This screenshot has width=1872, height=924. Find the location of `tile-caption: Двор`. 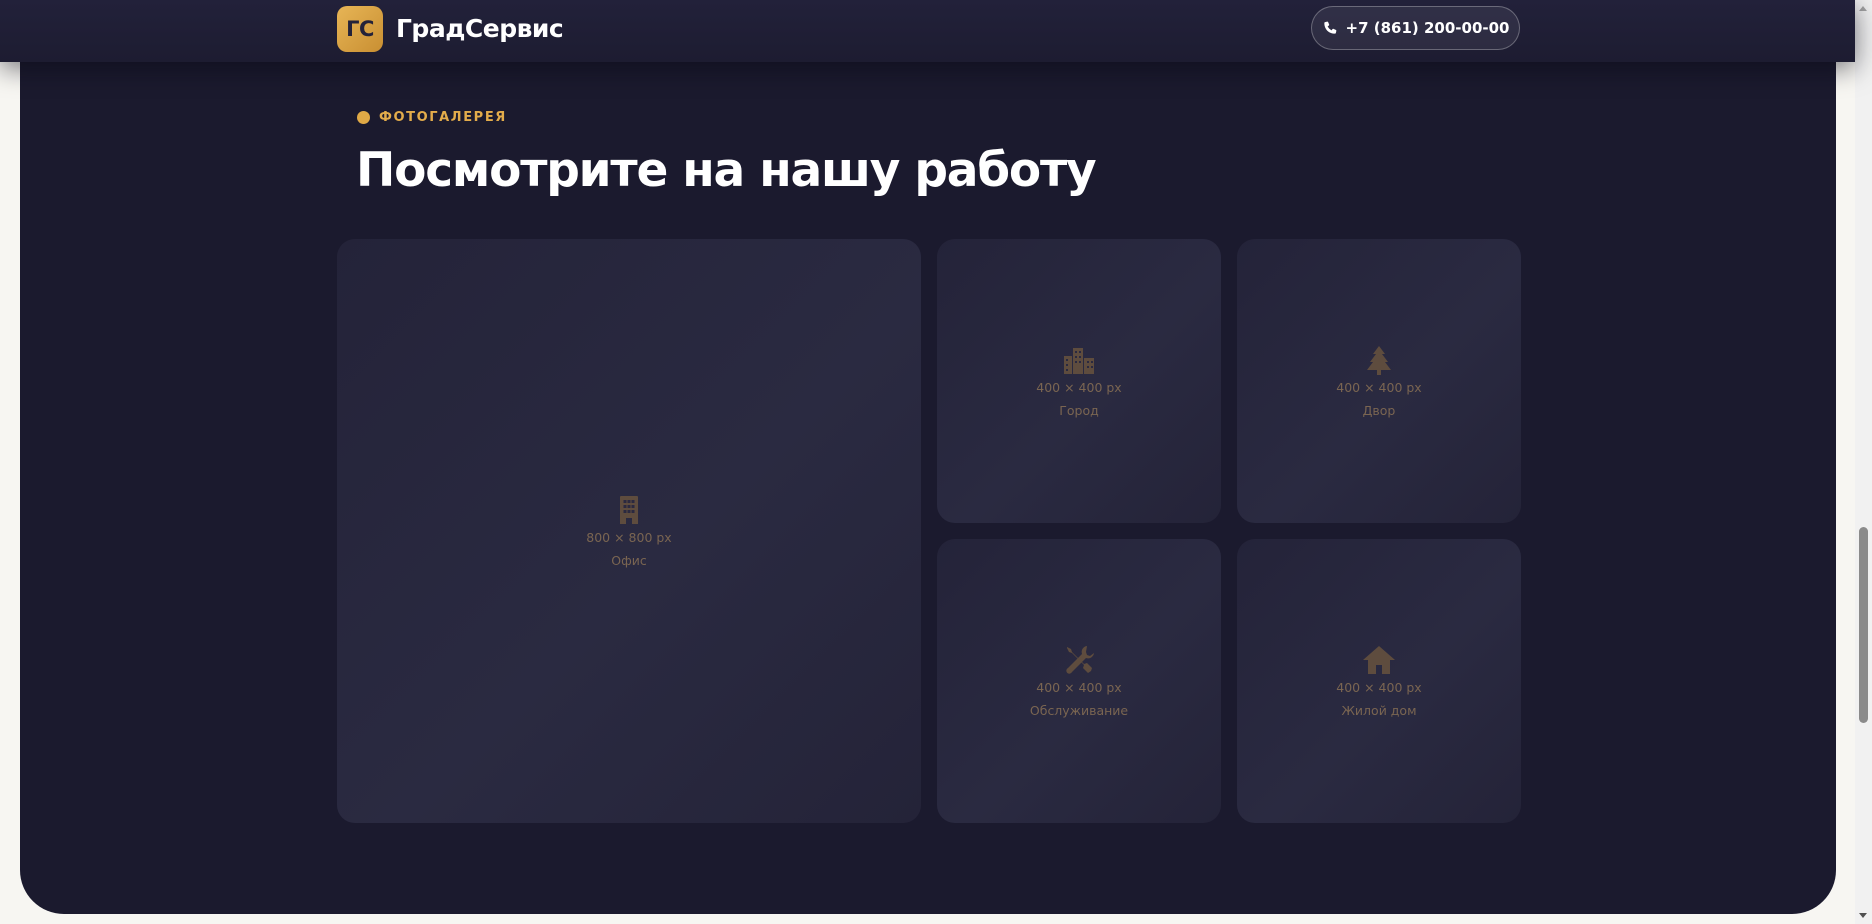

tile-caption: Двор is located at coordinates (1379, 410).